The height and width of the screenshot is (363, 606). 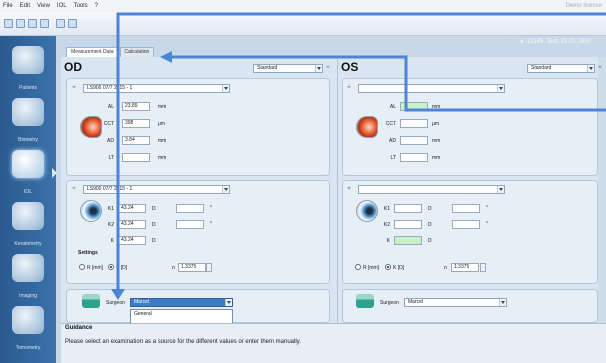 What do you see at coordinates (136, 157) in the screenshot?
I see `od-lt-field` at bounding box center [136, 157].